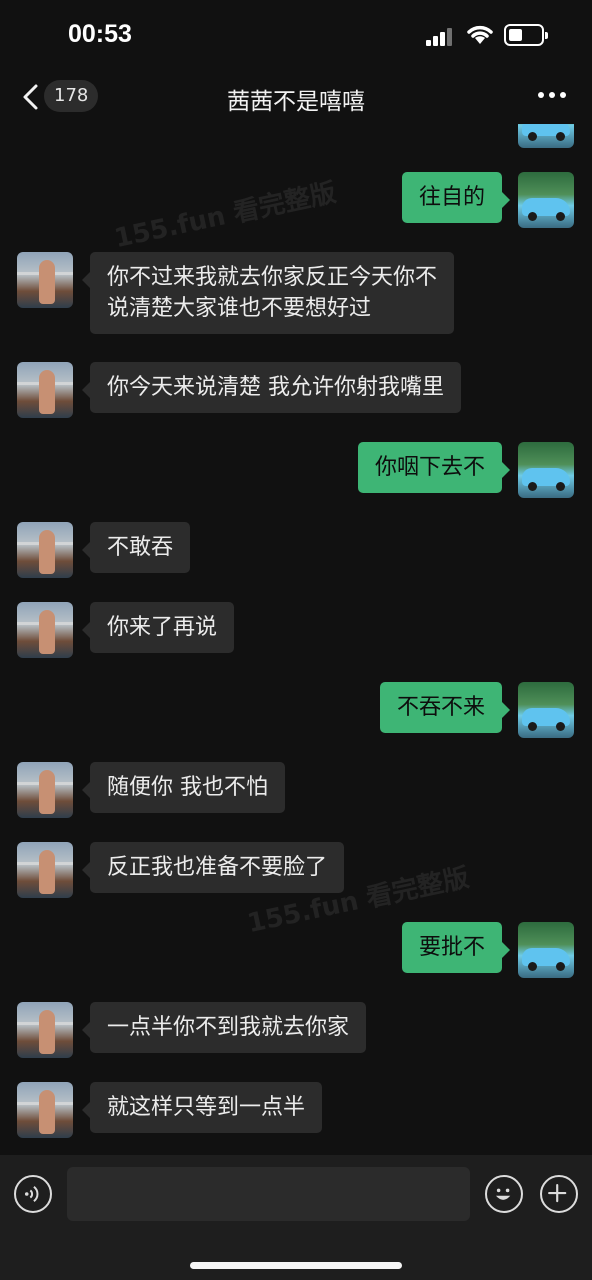  I want to click on sent-message-bubble: 不吞不来, so click(445, 707).